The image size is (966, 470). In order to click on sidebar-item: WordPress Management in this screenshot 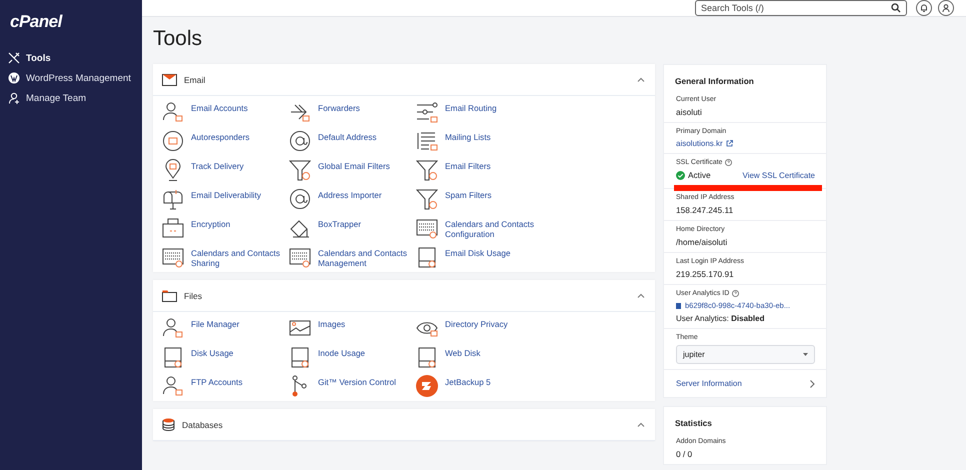, I will do `click(71, 78)`.